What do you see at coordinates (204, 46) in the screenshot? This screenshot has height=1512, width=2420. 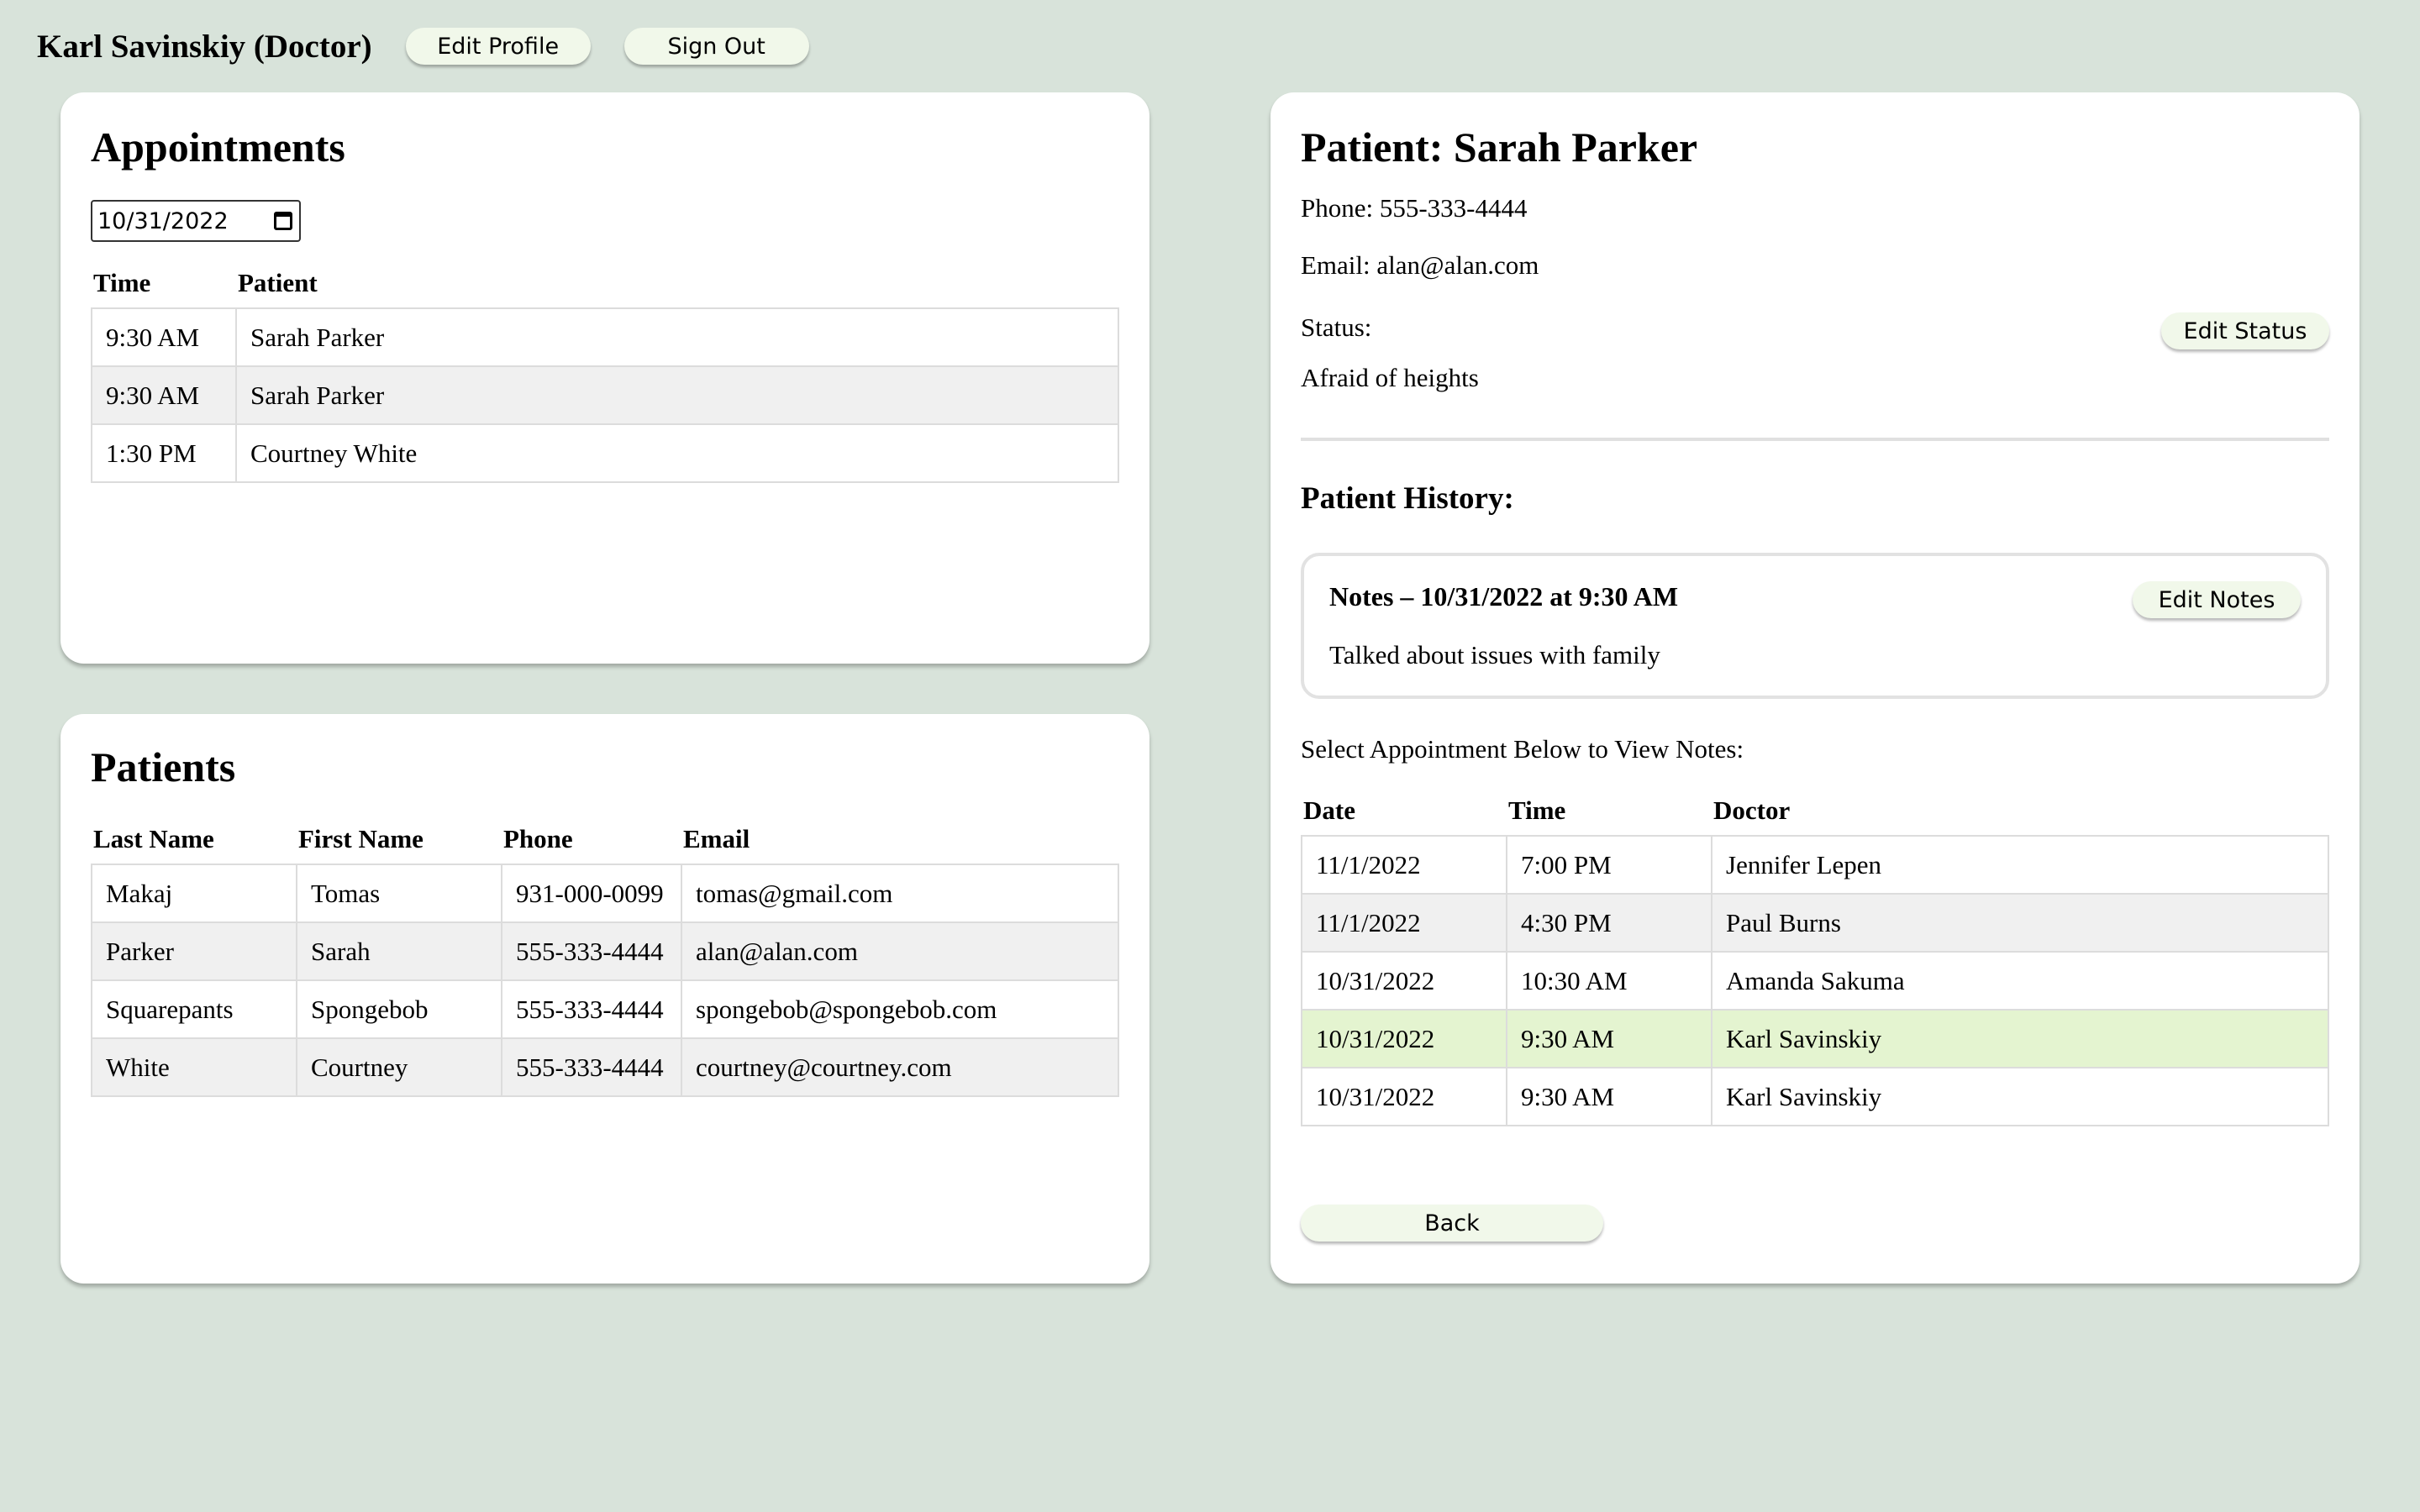 I see `user-title: Karl Savinskiy (Doctor)` at bounding box center [204, 46].